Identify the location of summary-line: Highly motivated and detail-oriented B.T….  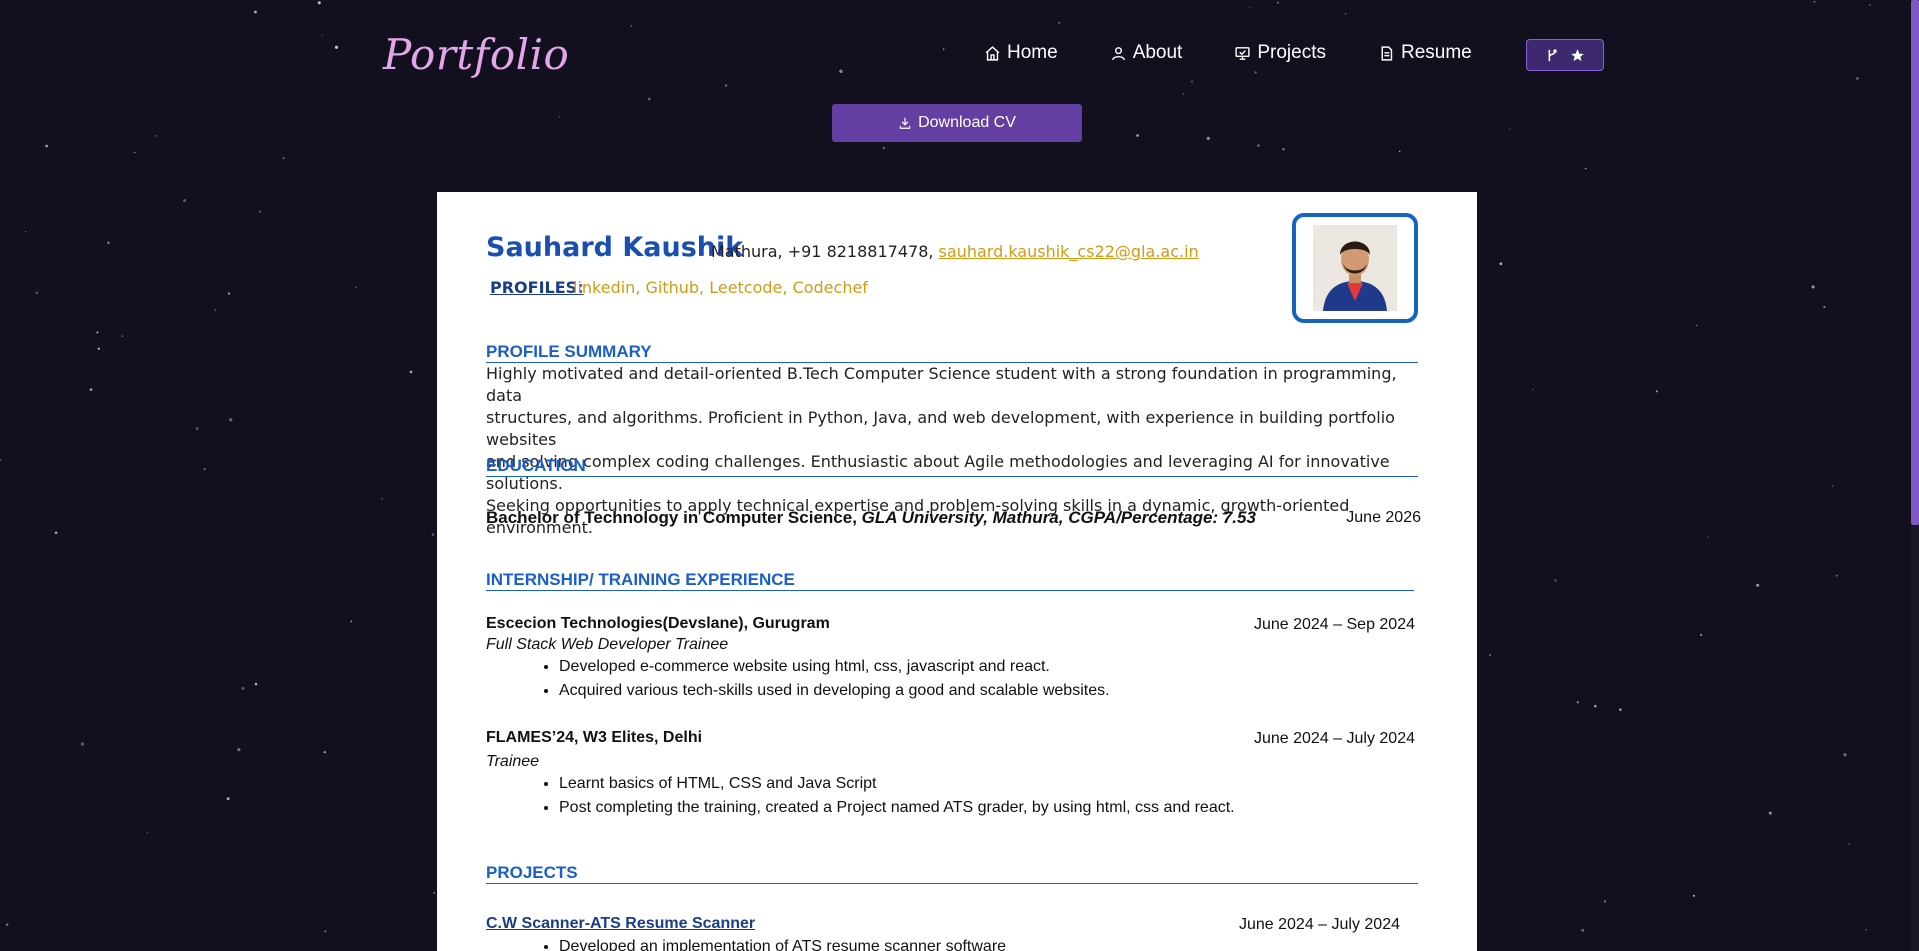
(941, 384).